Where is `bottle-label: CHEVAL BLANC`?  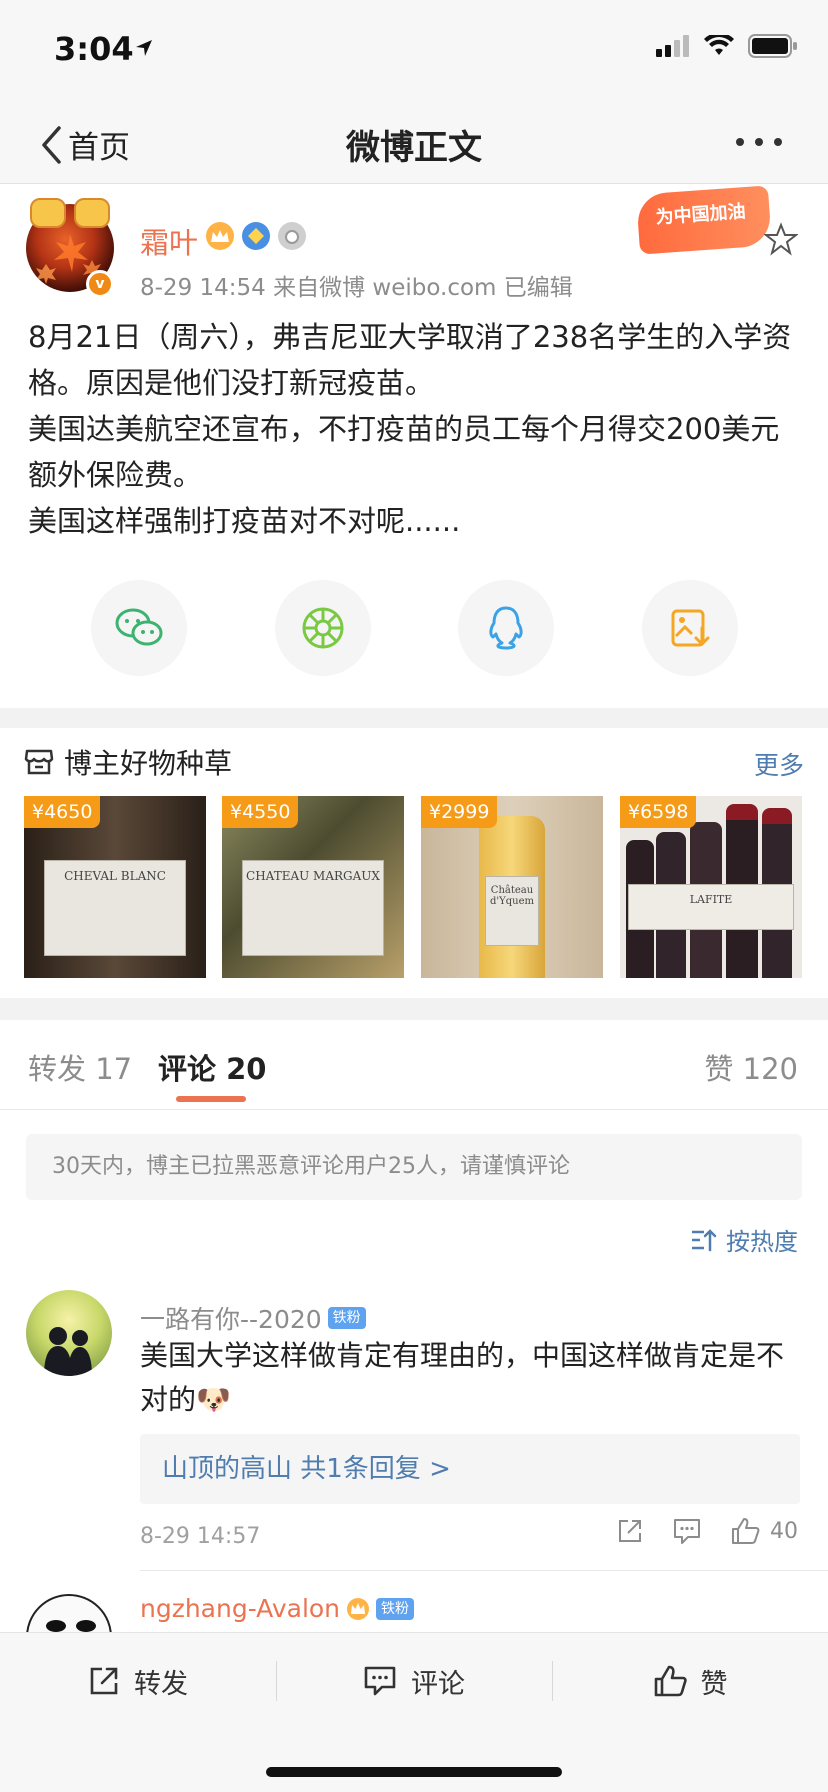
bottle-label: CHEVAL BLANC is located at coordinates (115, 908).